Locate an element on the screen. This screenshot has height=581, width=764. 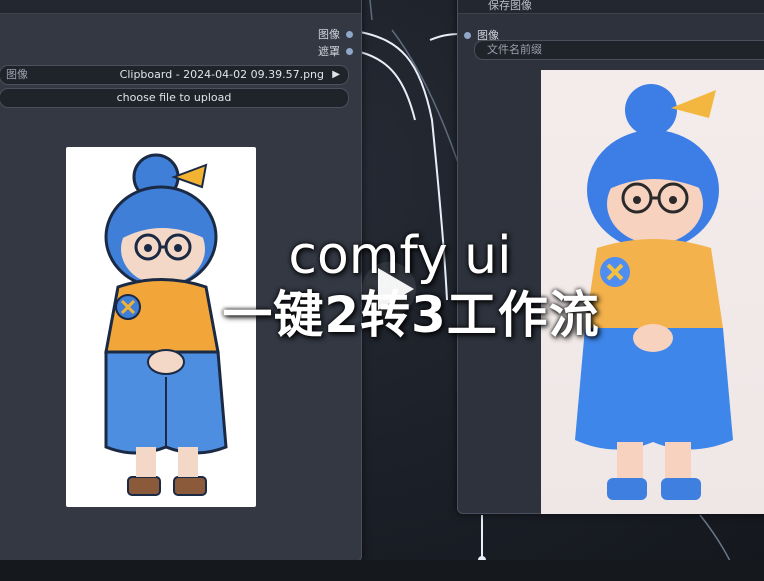
wire-top is located at coordinates (371, 10).